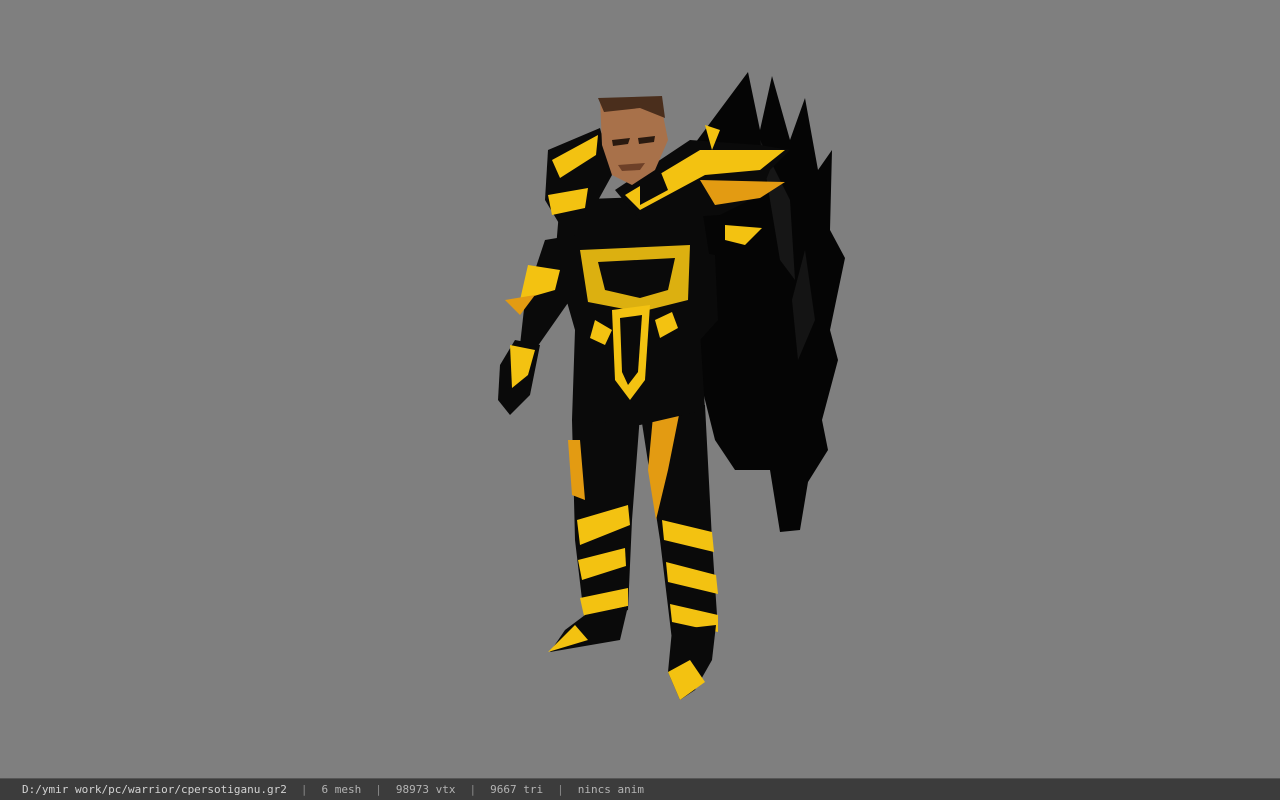 This screenshot has width=1280, height=800. Describe the element at coordinates (341, 789) in the screenshot. I see `mesh-count: 6 mesh` at that location.